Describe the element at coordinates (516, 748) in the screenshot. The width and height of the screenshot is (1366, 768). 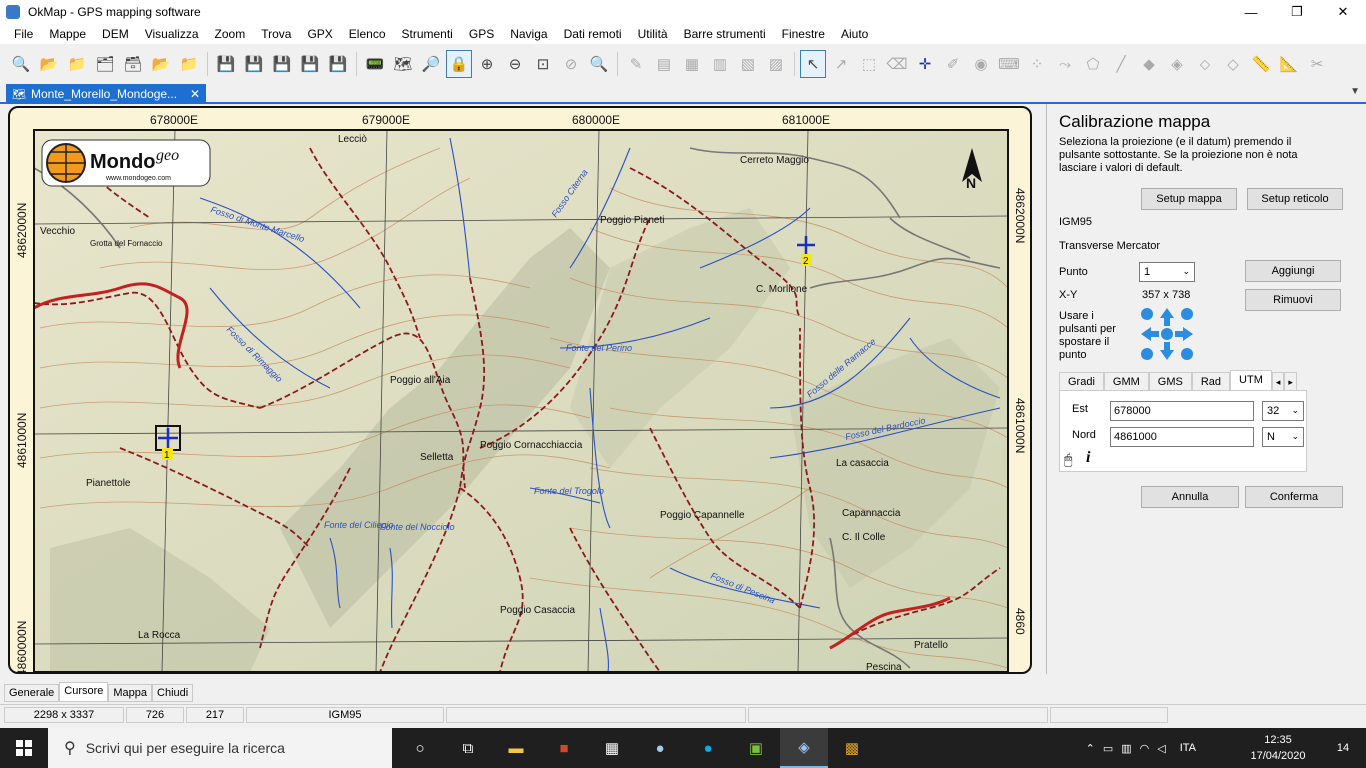
I see `file-explorer-icon: ▬` at that location.